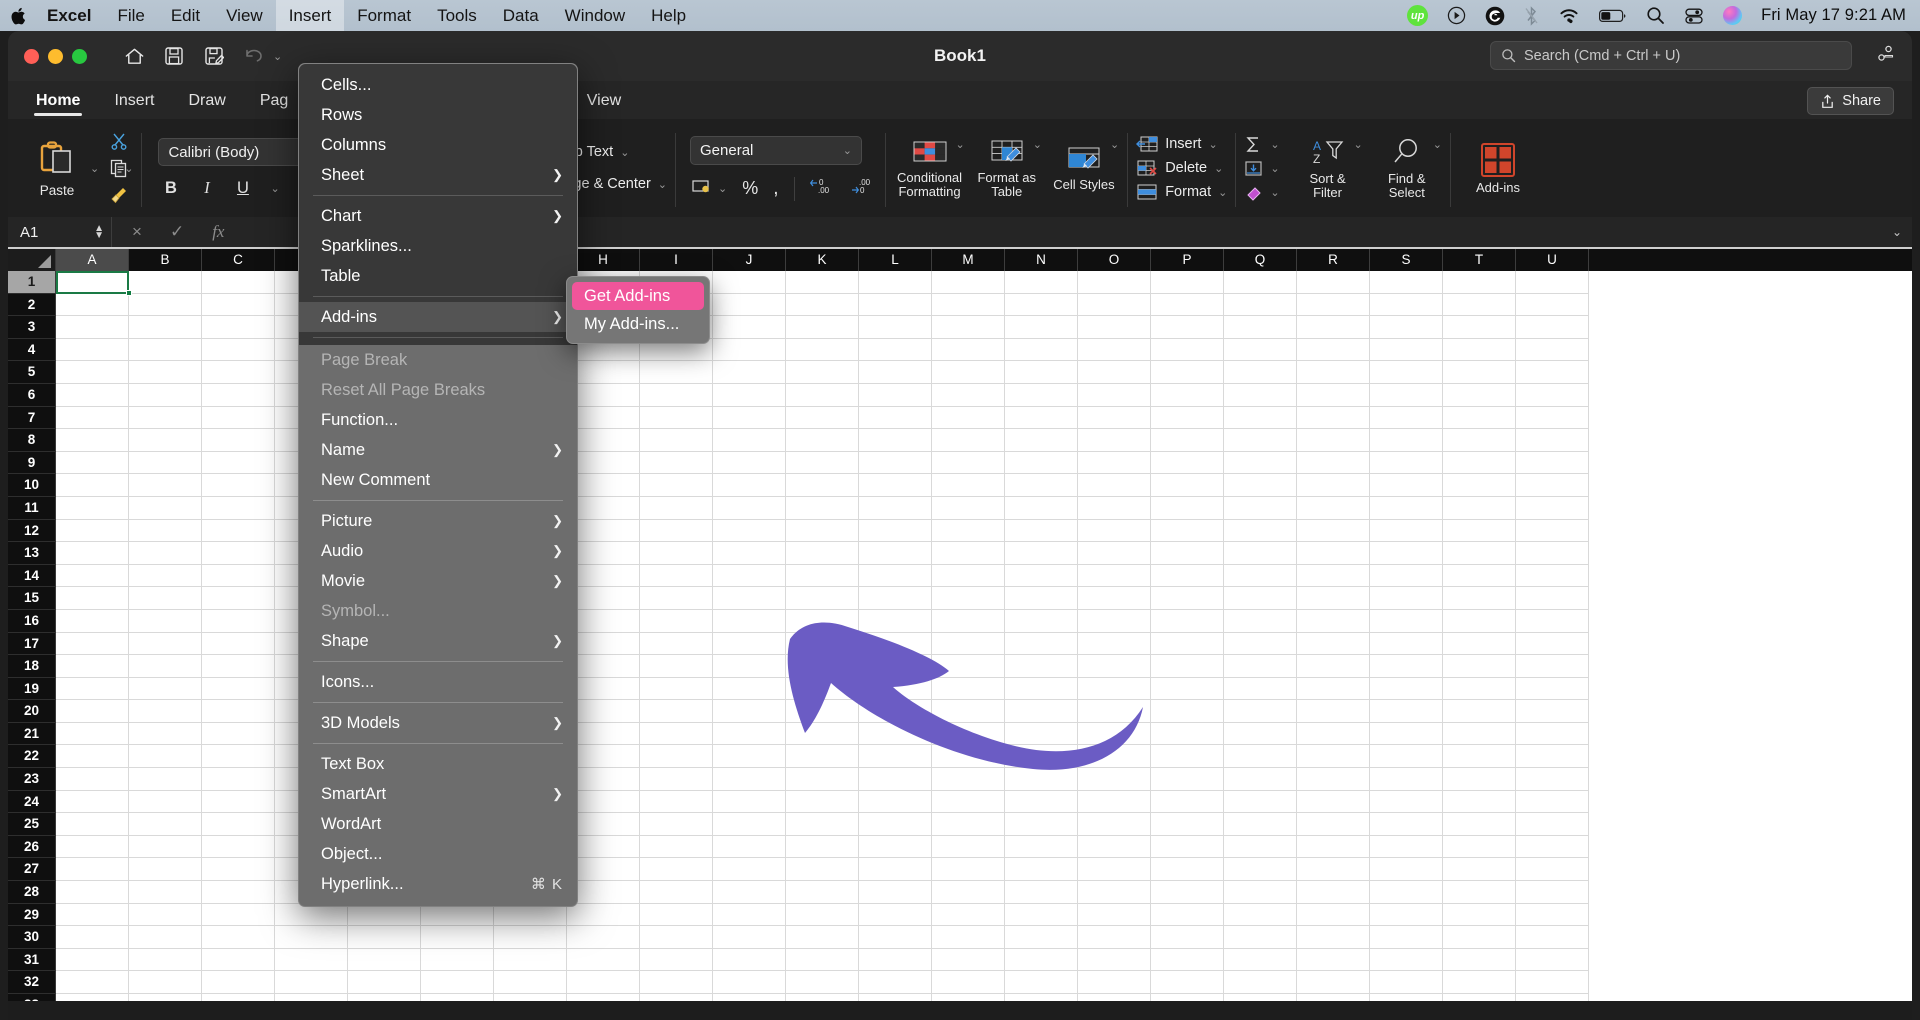 Image resolution: width=1920 pixels, height=1020 pixels. Describe the element at coordinates (1479, 463) in the screenshot. I see `cell-T9` at that location.